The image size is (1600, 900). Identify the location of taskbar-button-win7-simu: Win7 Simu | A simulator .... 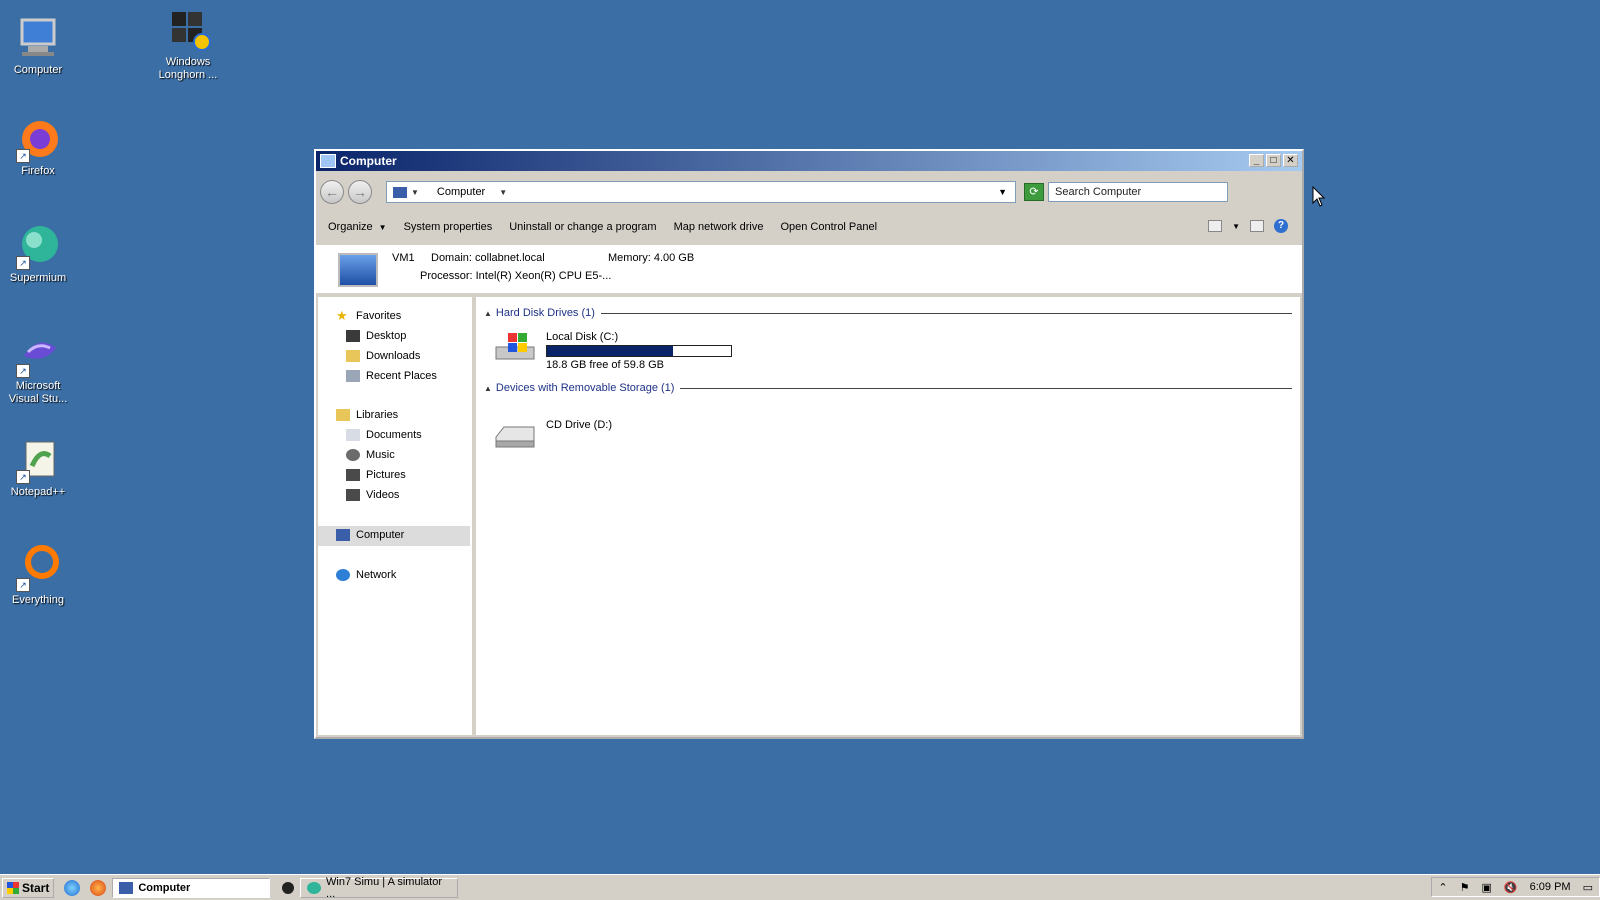
(379, 888).